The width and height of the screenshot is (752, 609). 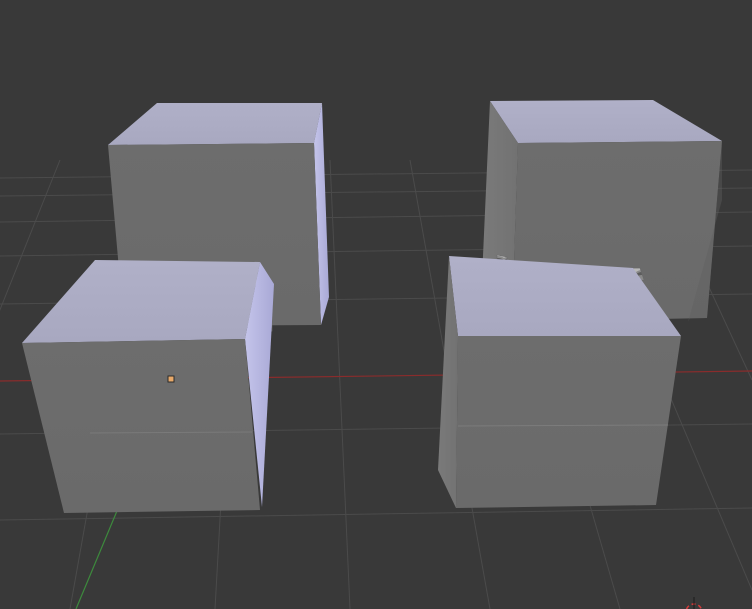 I want to click on object-origin-marker, so click(x=171, y=379).